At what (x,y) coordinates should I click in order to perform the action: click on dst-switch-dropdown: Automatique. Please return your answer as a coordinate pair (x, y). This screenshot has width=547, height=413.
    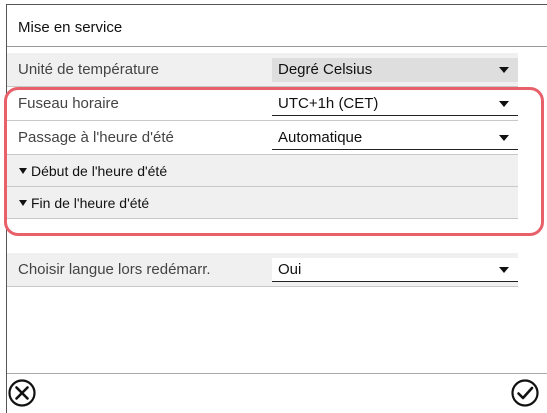
    Looking at the image, I should click on (395, 138).